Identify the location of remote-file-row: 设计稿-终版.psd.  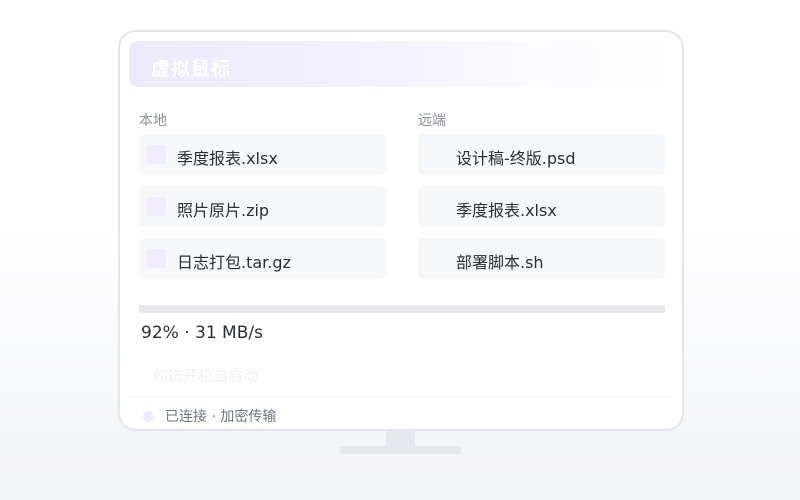
(541, 154).